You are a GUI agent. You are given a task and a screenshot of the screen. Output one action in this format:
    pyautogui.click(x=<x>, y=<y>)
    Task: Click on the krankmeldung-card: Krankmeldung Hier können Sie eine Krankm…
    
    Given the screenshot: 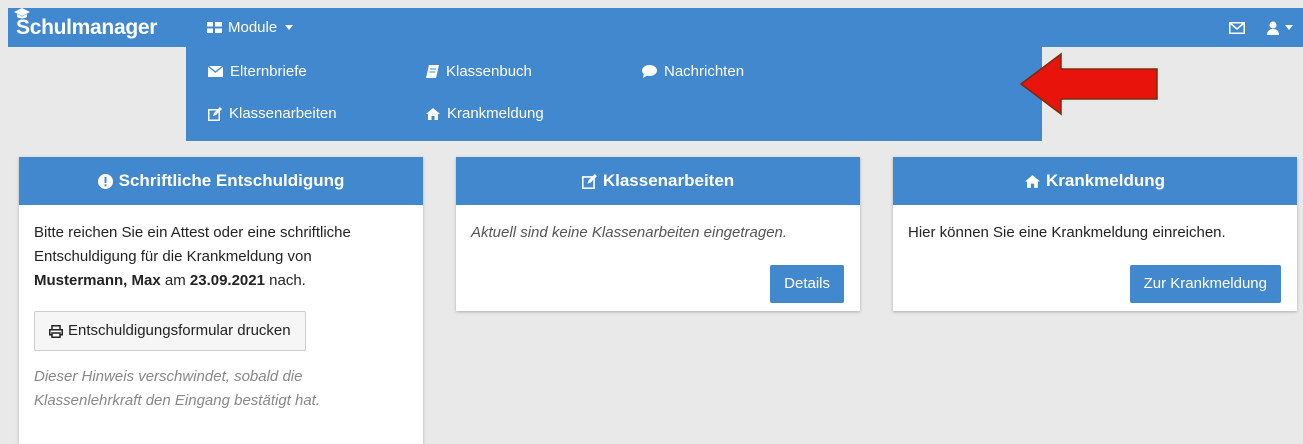 What is the action you would take?
    pyautogui.click(x=1095, y=234)
    